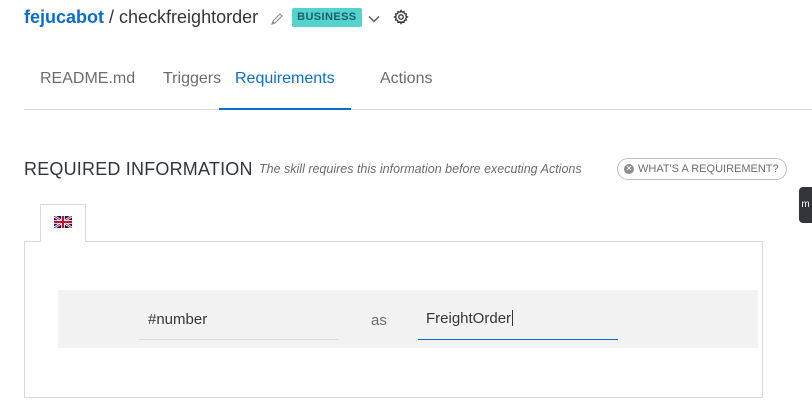 Image resolution: width=812 pixels, height=415 pixels. What do you see at coordinates (518, 322) in the screenshot?
I see `entity-type-input: FreightOrder` at bounding box center [518, 322].